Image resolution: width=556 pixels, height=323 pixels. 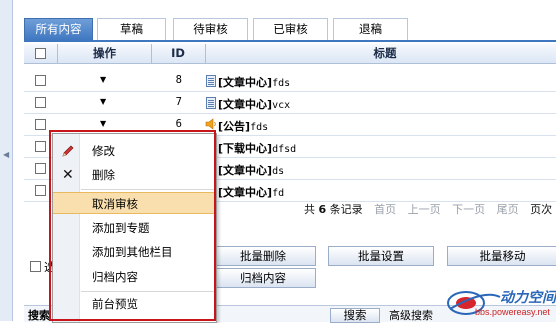 What do you see at coordinates (346, 209) in the screenshot?
I see `pager-suffix: 条记录` at bounding box center [346, 209].